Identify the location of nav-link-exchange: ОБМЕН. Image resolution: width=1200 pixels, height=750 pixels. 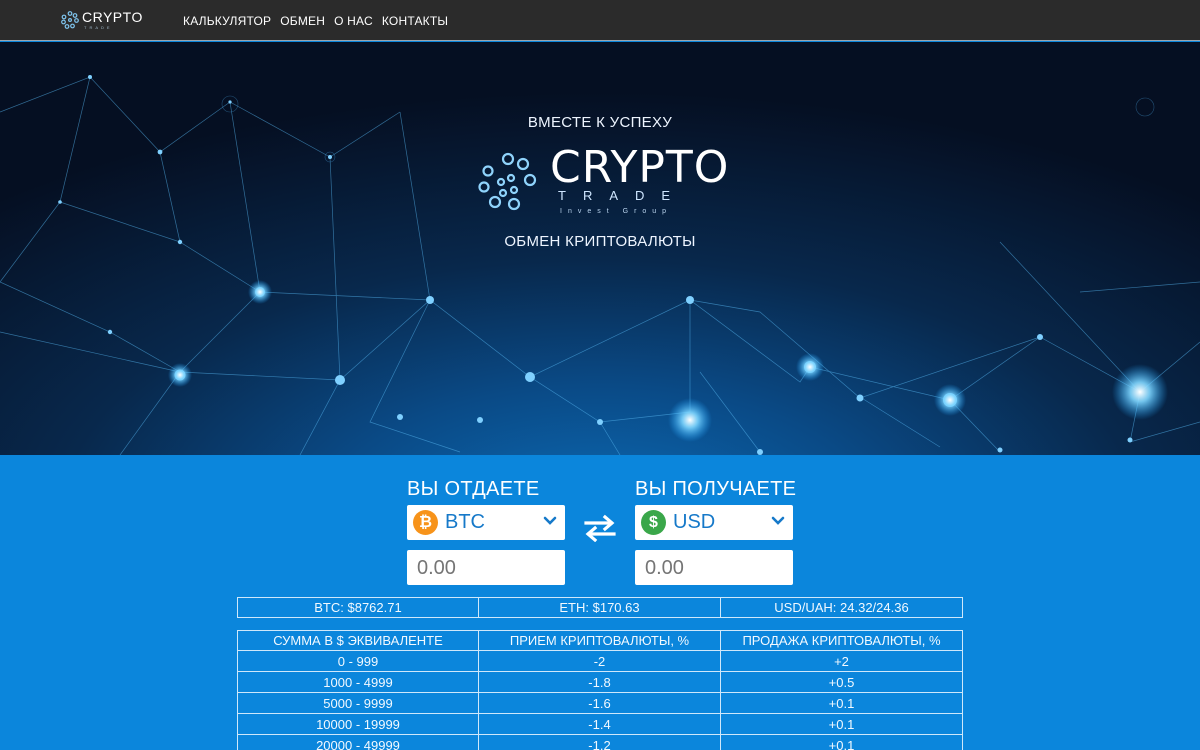
(302, 21).